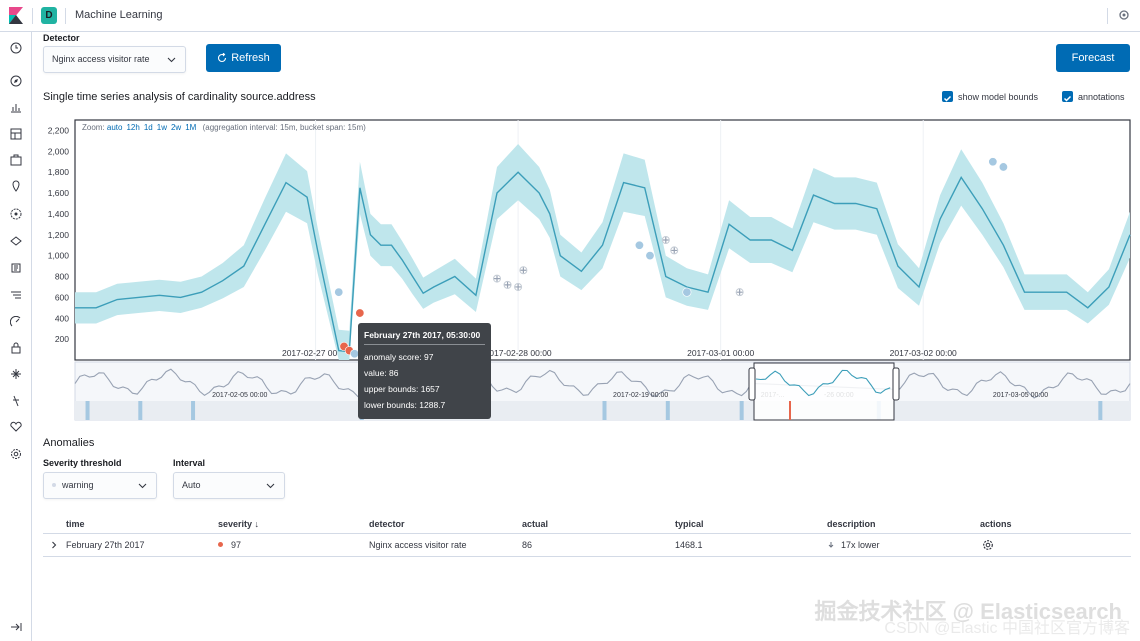 The height and width of the screenshot is (641, 1140). What do you see at coordinates (998, 97) in the screenshot?
I see `show-model-bounds-label: show model bounds` at bounding box center [998, 97].